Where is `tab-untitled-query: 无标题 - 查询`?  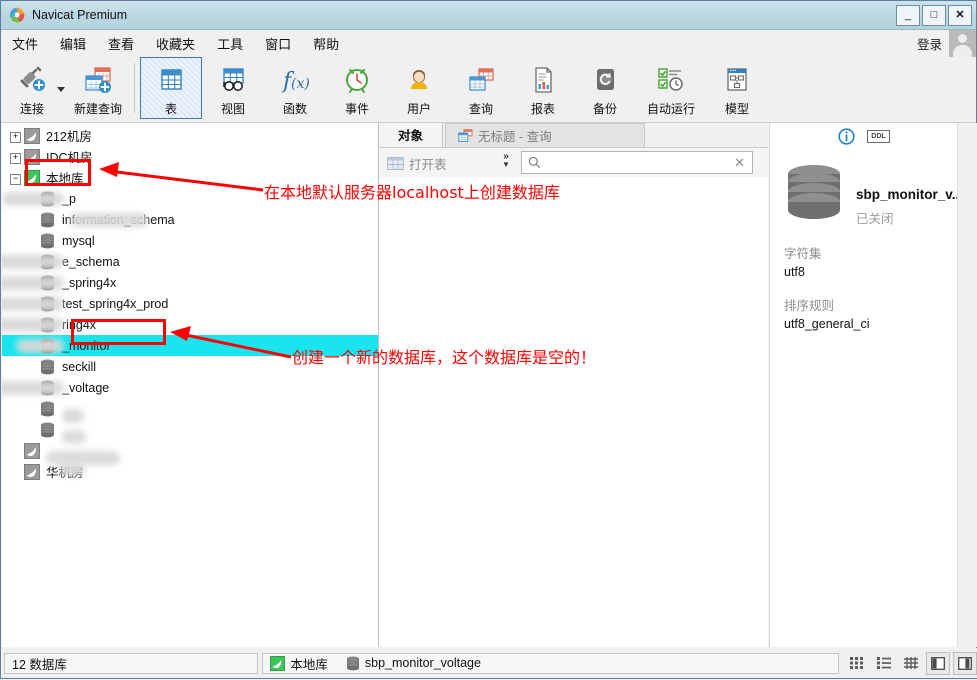 tab-untitled-query: 无标题 - 查询 is located at coordinates (545, 135).